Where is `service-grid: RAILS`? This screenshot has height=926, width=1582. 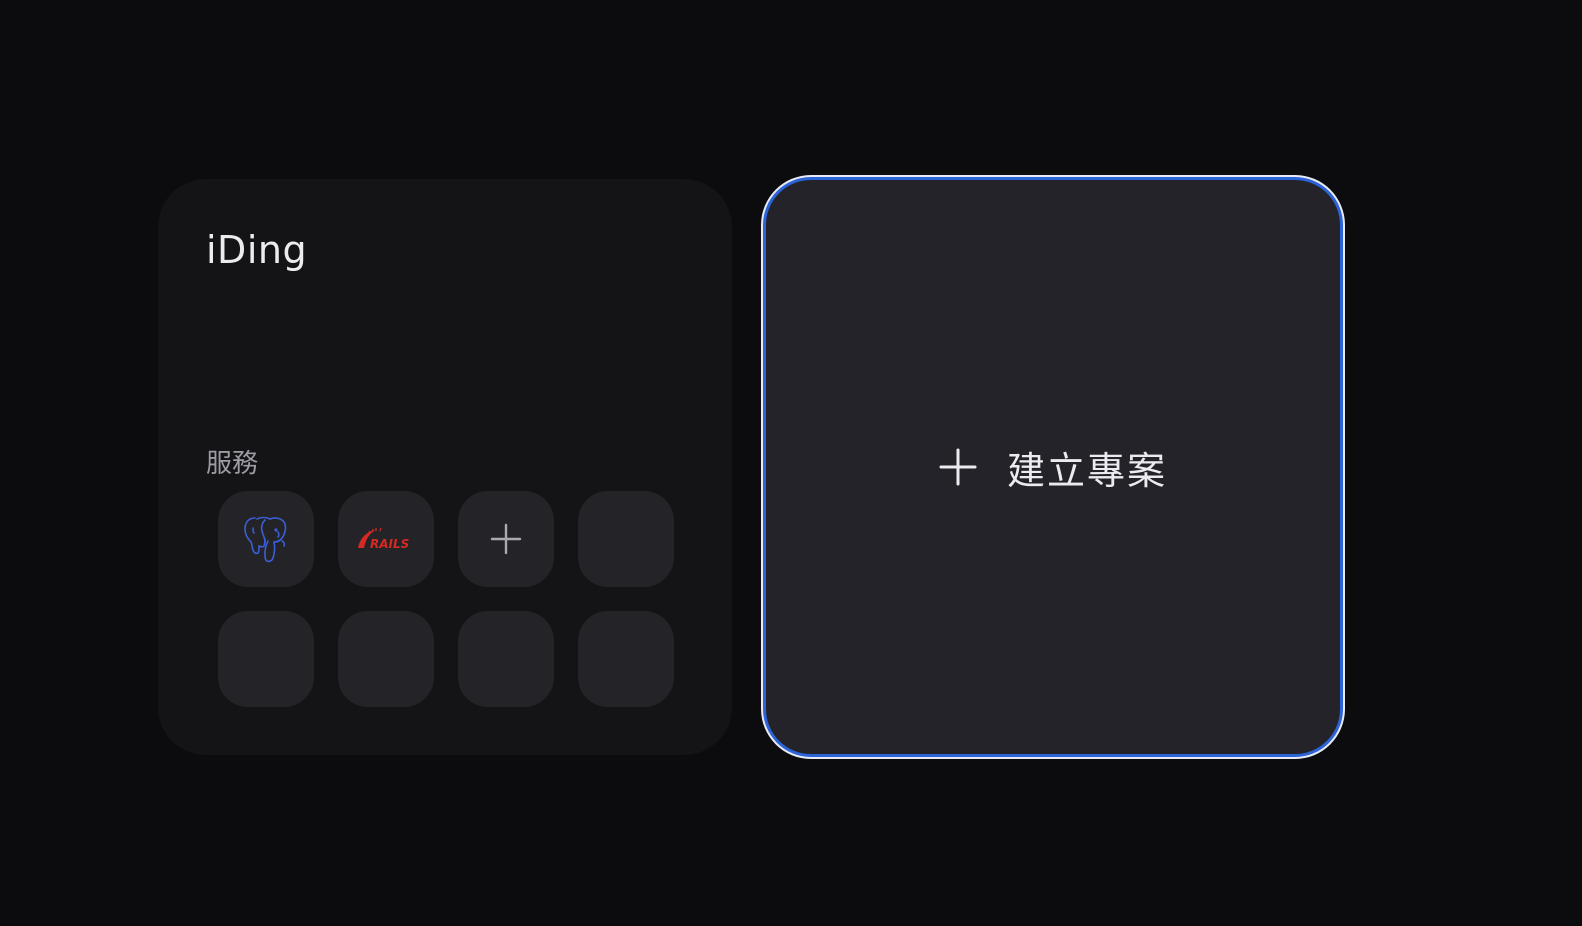 service-grid: RAILS is located at coordinates (446, 599).